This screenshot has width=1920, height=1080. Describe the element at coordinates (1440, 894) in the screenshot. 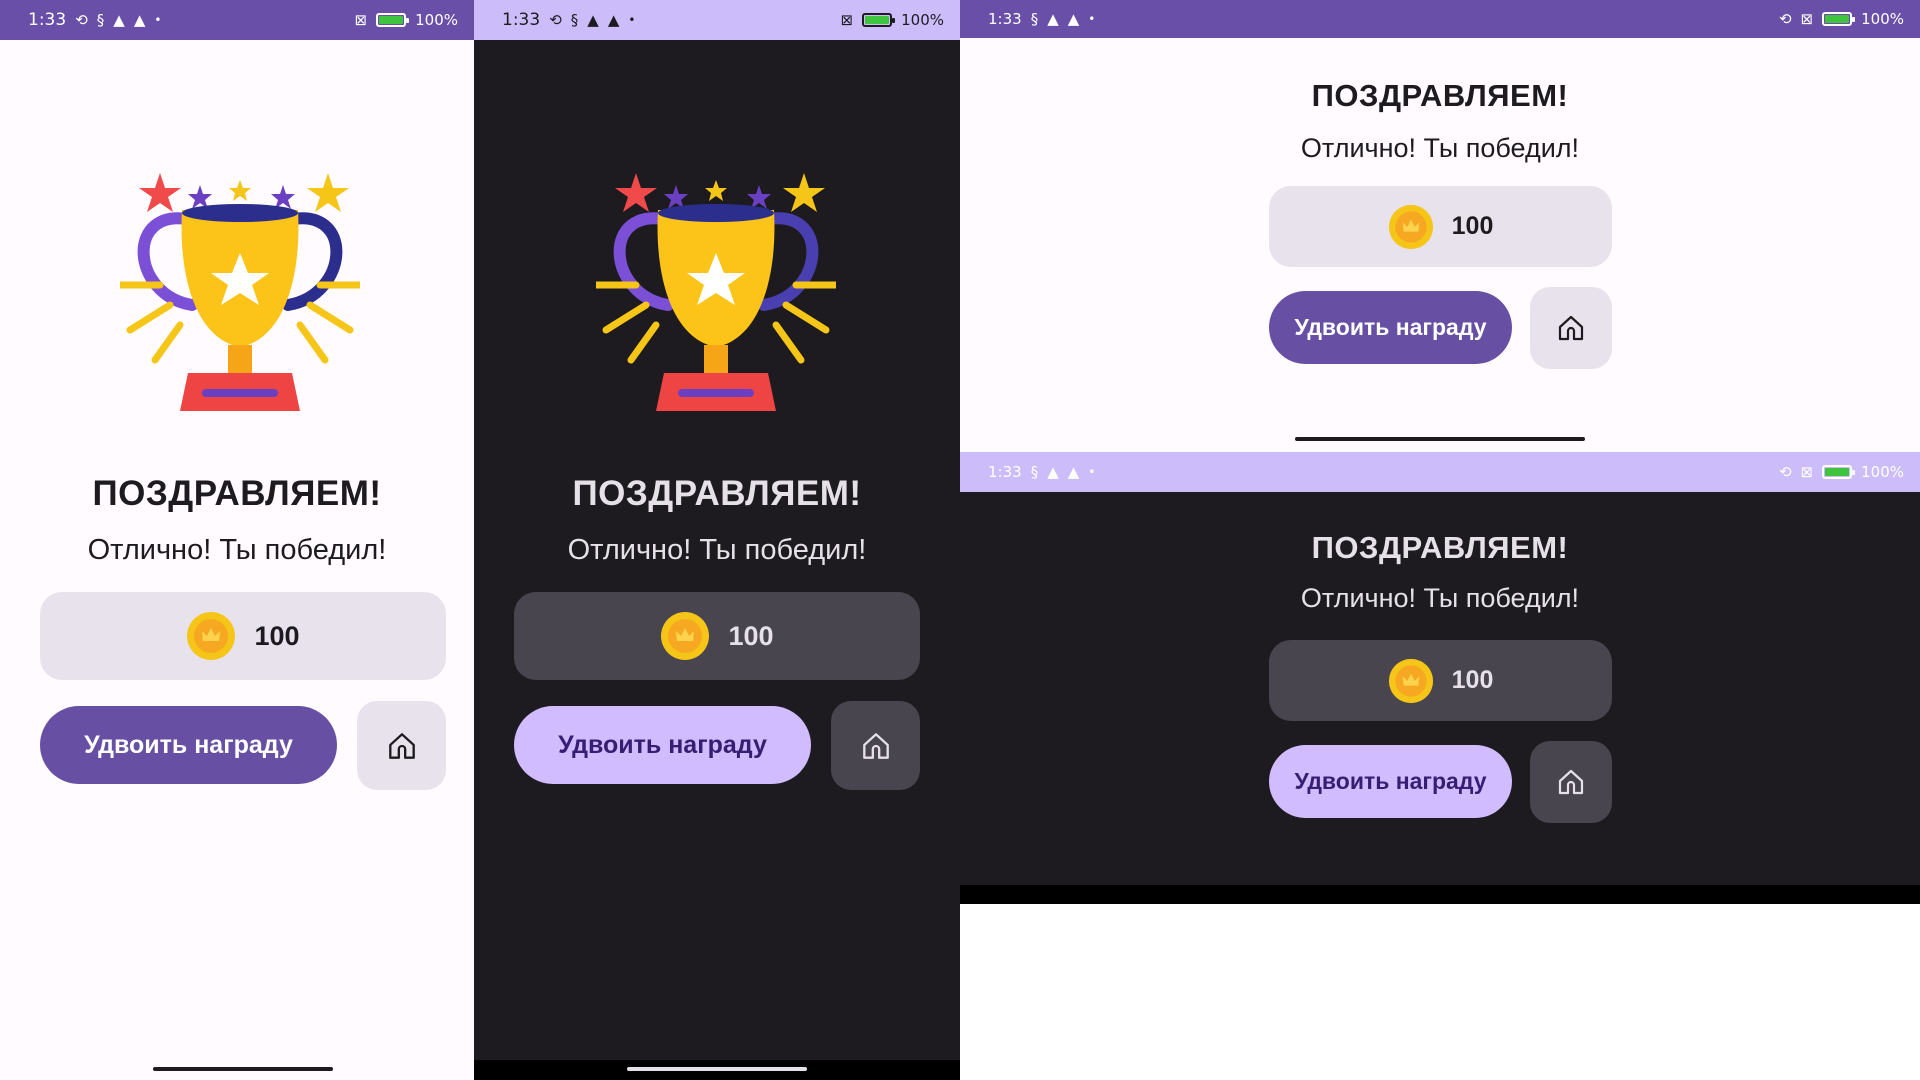

I see `nav-bar` at that location.